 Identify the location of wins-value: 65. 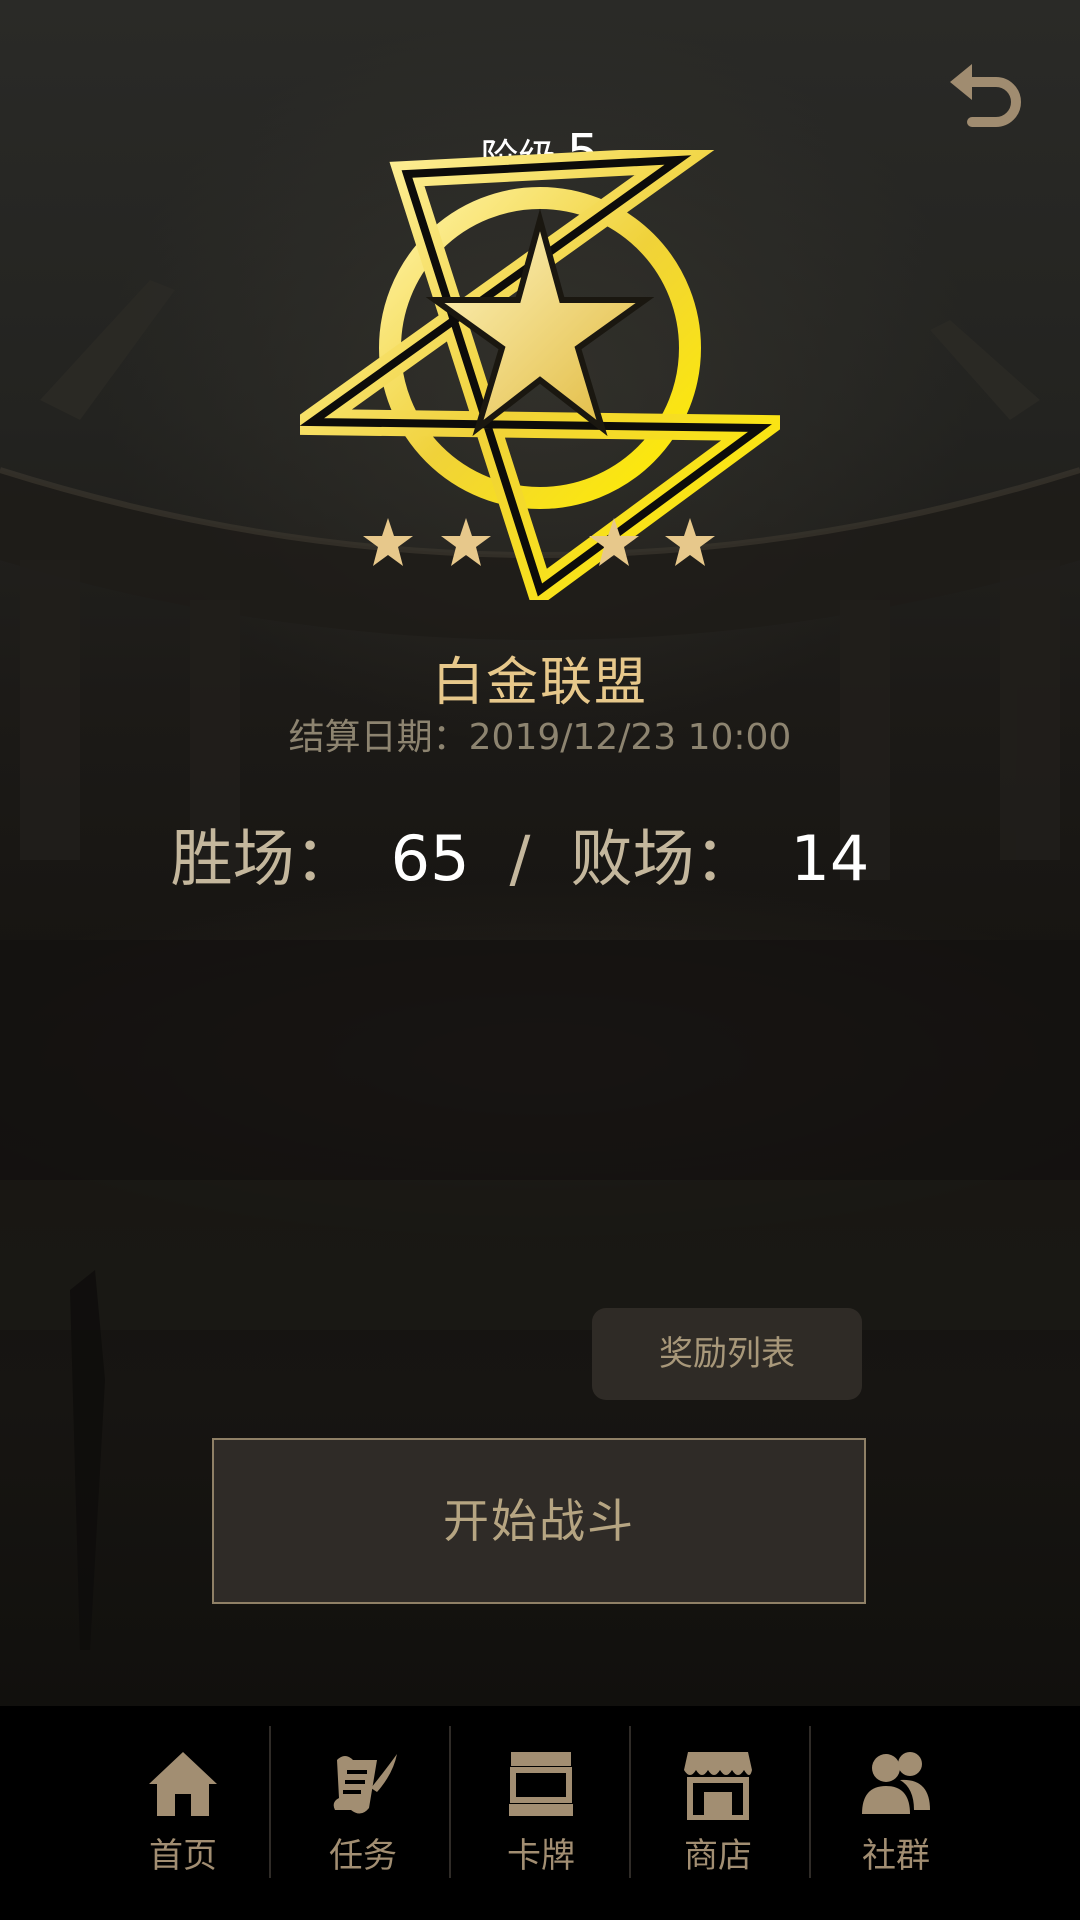
(430, 858).